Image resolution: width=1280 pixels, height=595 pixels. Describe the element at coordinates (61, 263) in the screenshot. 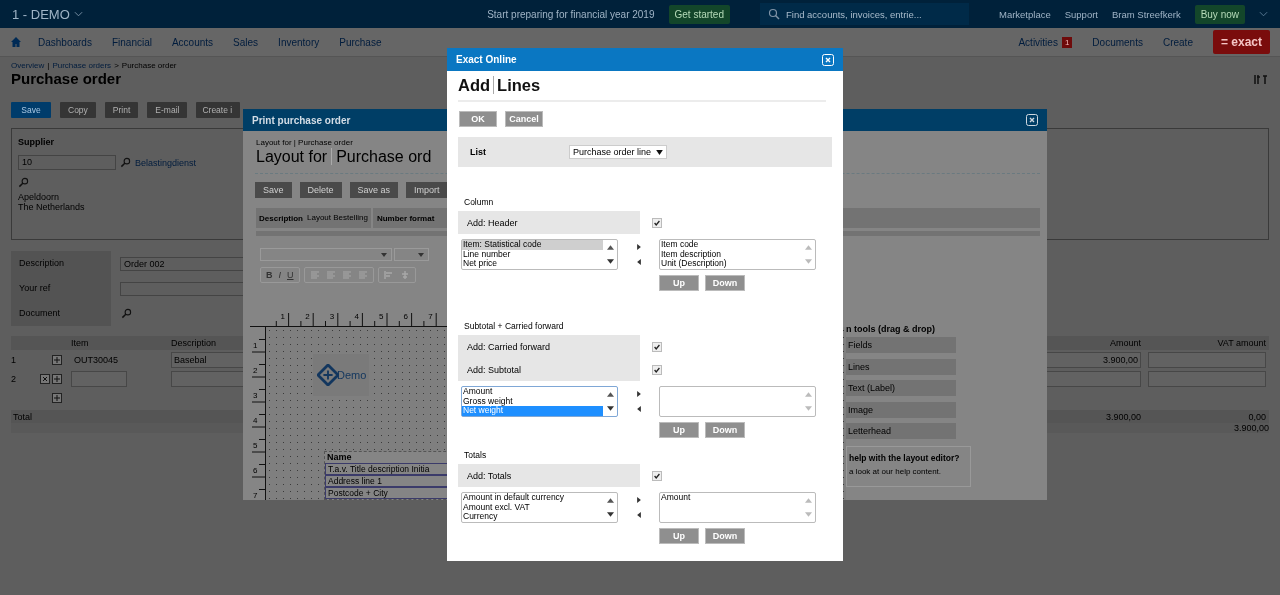

I see `field-label: Description` at that location.